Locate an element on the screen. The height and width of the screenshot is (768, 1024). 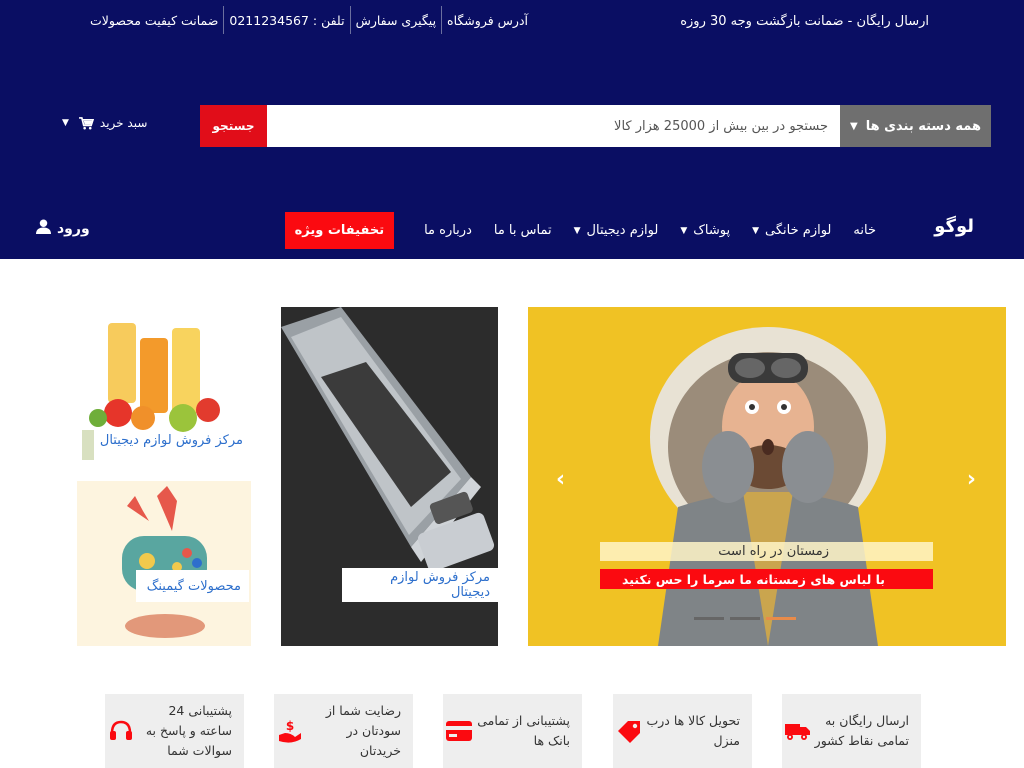
gaming-controller-image is located at coordinates (164, 562).